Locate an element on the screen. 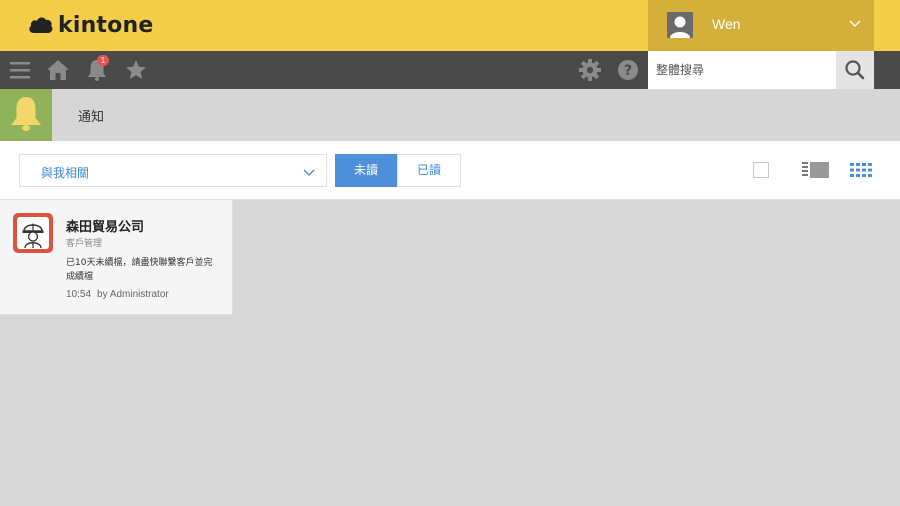 This screenshot has height=506, width=900. home-icon is located at coordinates (58, 70).